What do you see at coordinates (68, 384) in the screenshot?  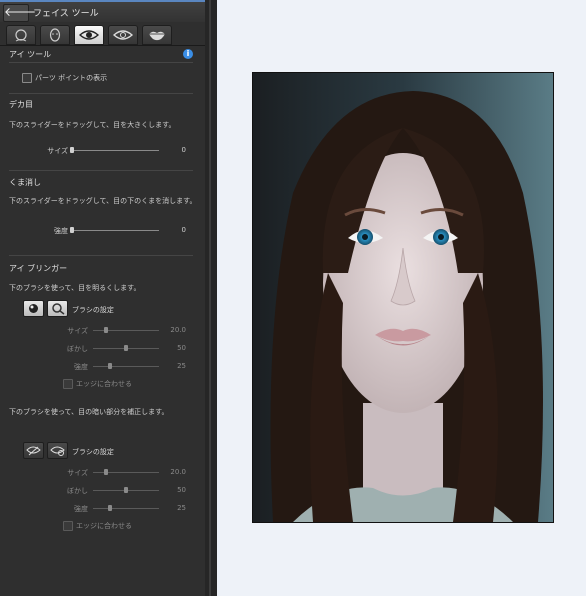 I see `fit-edge-checkbox` at bounding box center [68, 384].